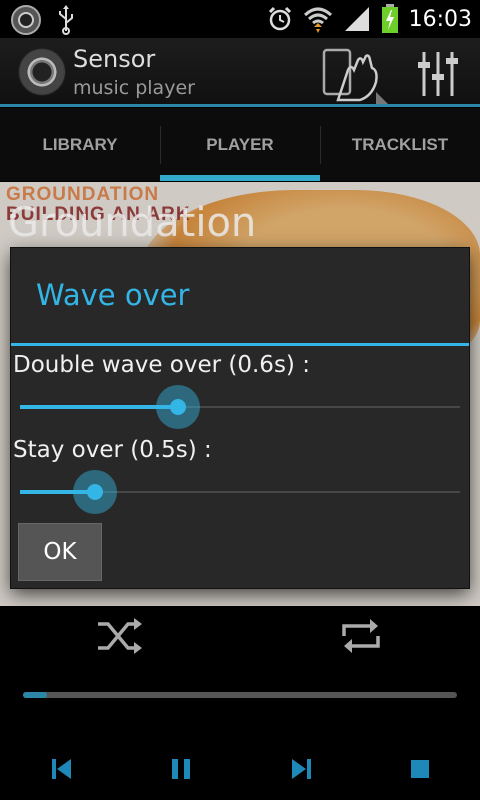  I want to click on artist-name: Groundation, so click(132, 223).